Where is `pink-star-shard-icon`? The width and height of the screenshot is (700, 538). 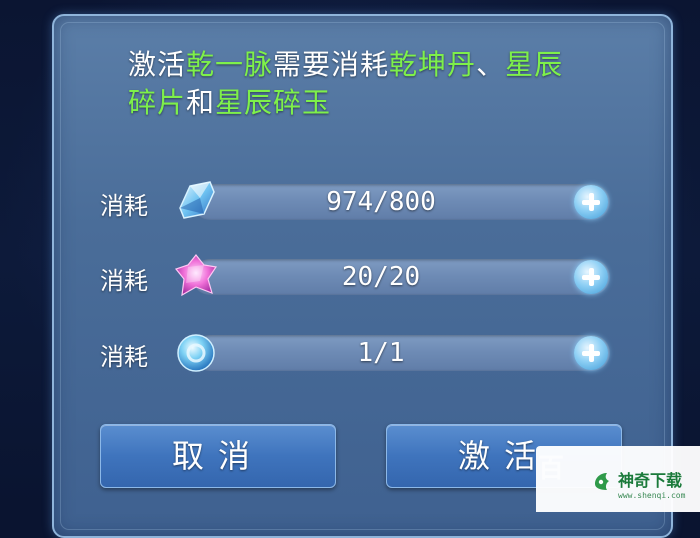 pink-star-shard-icon is located at coordinates (196, 275).